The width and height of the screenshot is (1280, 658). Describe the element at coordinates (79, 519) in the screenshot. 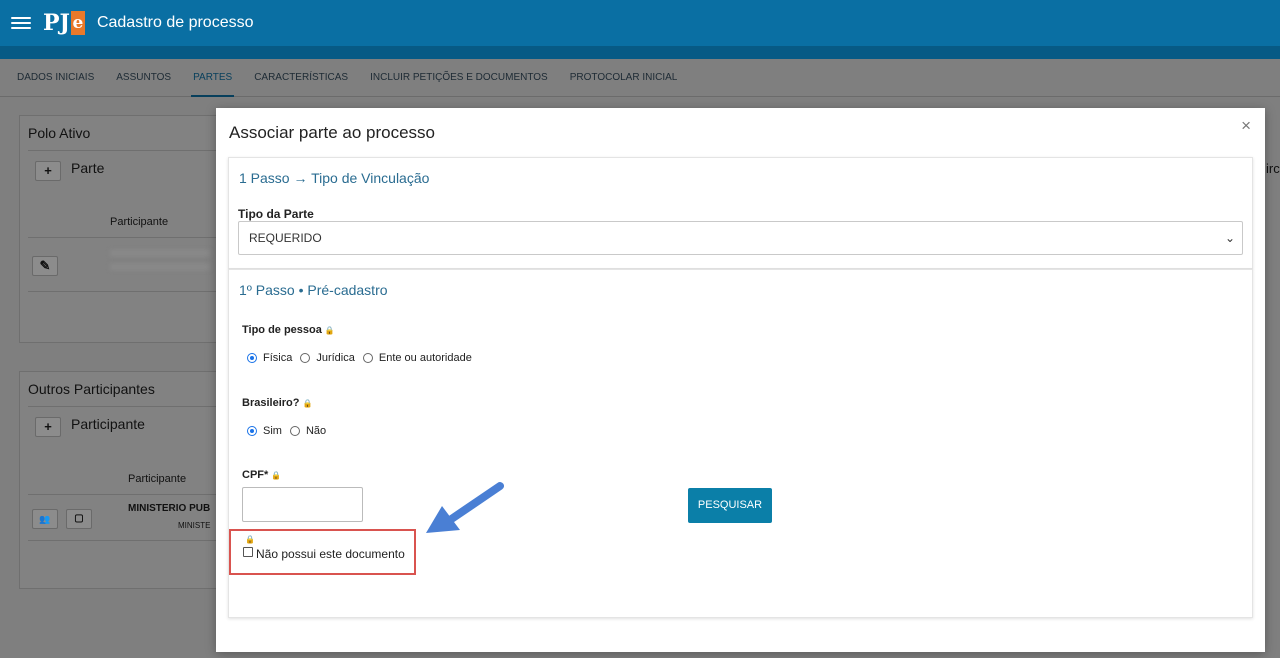

I see `copy-icon: ▢` at that location.